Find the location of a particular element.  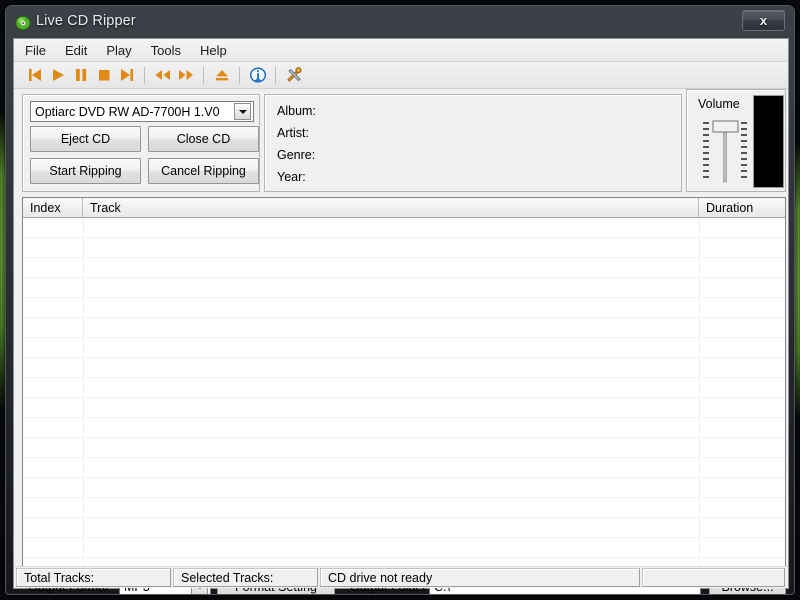

close-icon: x is located at coordinates (763, 20).